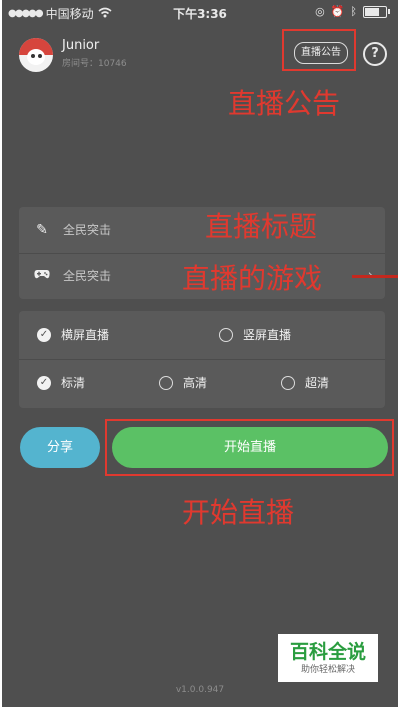 The image size is (400, 707). Describe the element at coordinates (284, 103) in the screenshot. I see `annotation-announcement: 直播公告` at that location.